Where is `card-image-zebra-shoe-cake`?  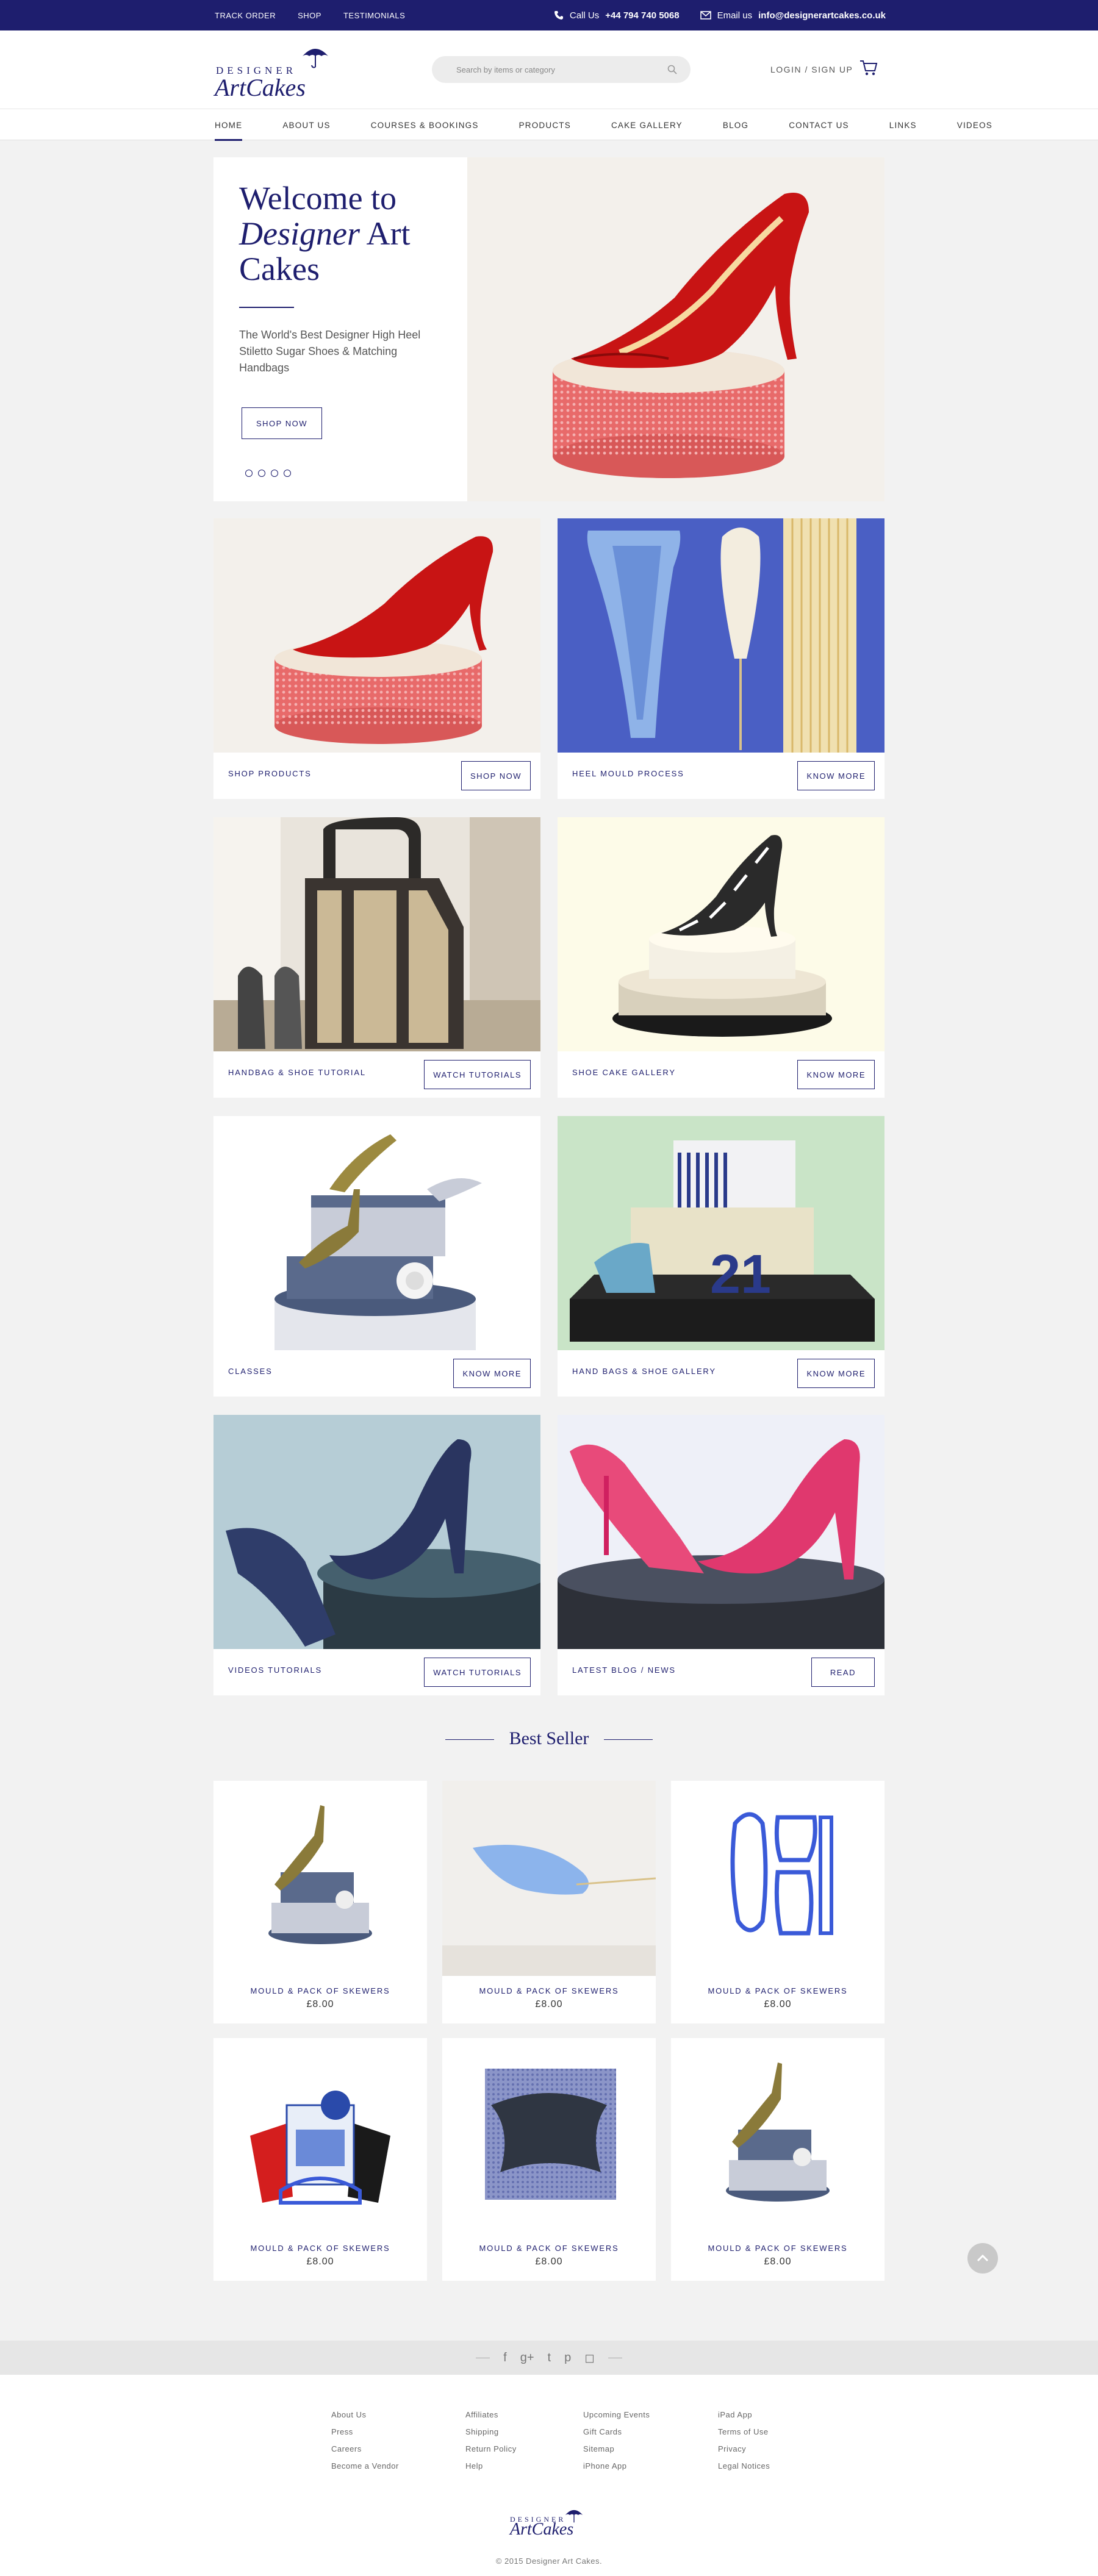 card-image-zebra-shoe-cake is located at coordinates (721, 934).